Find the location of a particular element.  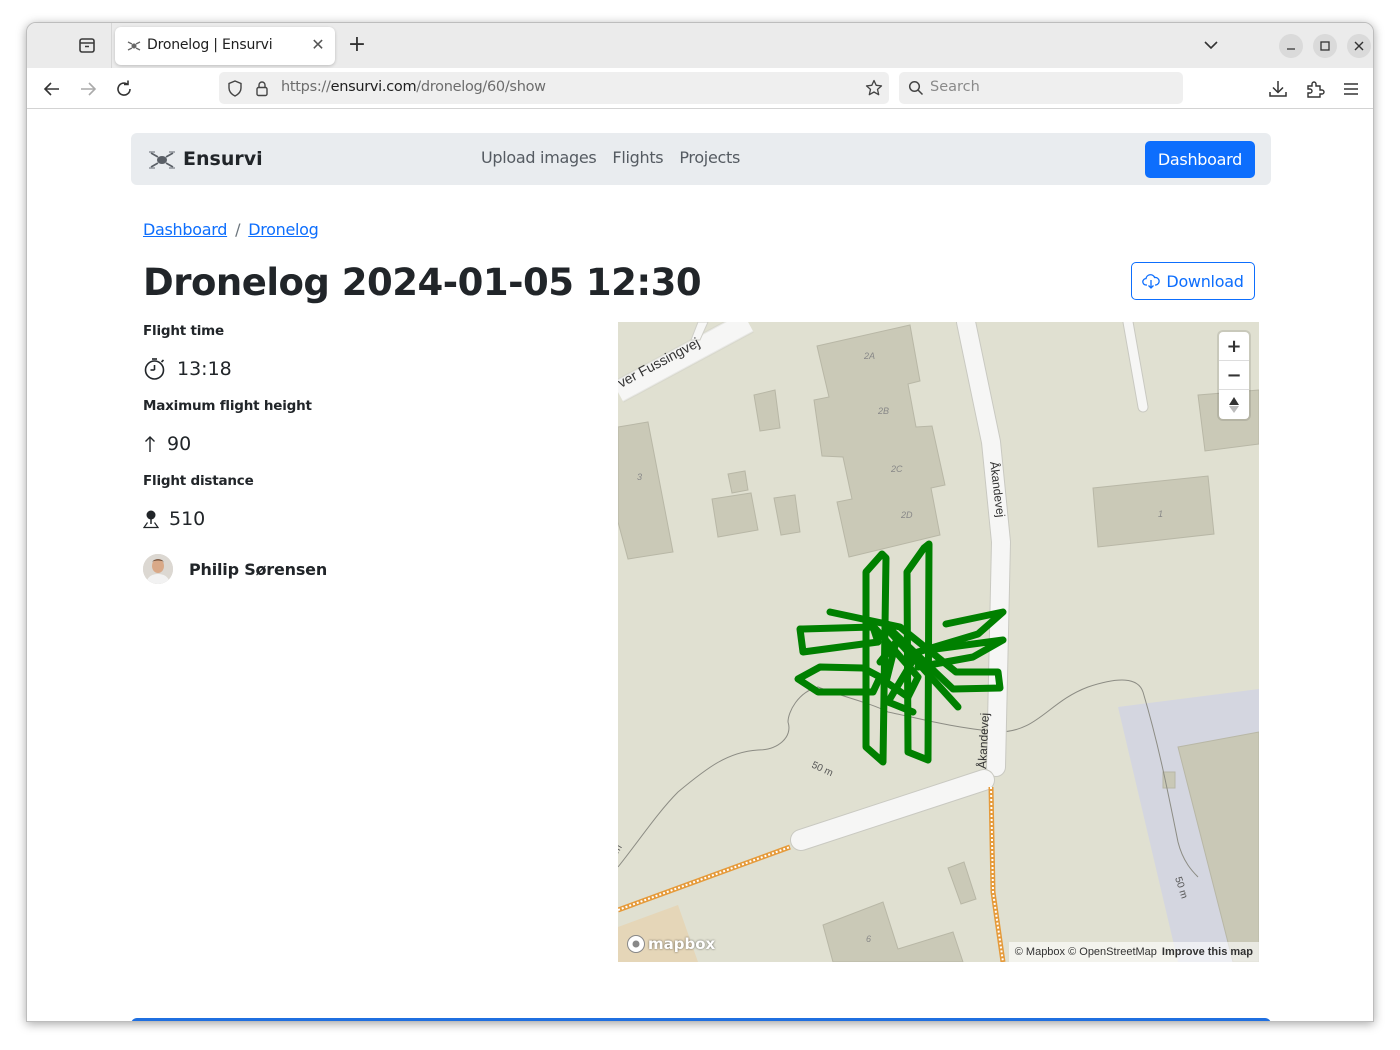

forward-arrow-icon is located at coordinates (88, 89).